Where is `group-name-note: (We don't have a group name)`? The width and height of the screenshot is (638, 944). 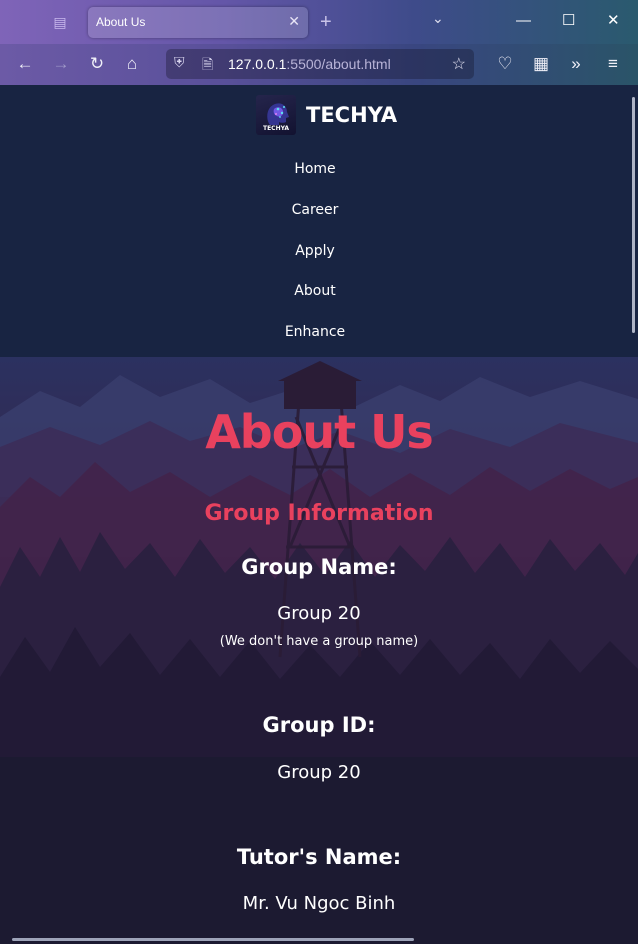
group-name-note: (We don't have a group name) is located at coordinates (319, 641).